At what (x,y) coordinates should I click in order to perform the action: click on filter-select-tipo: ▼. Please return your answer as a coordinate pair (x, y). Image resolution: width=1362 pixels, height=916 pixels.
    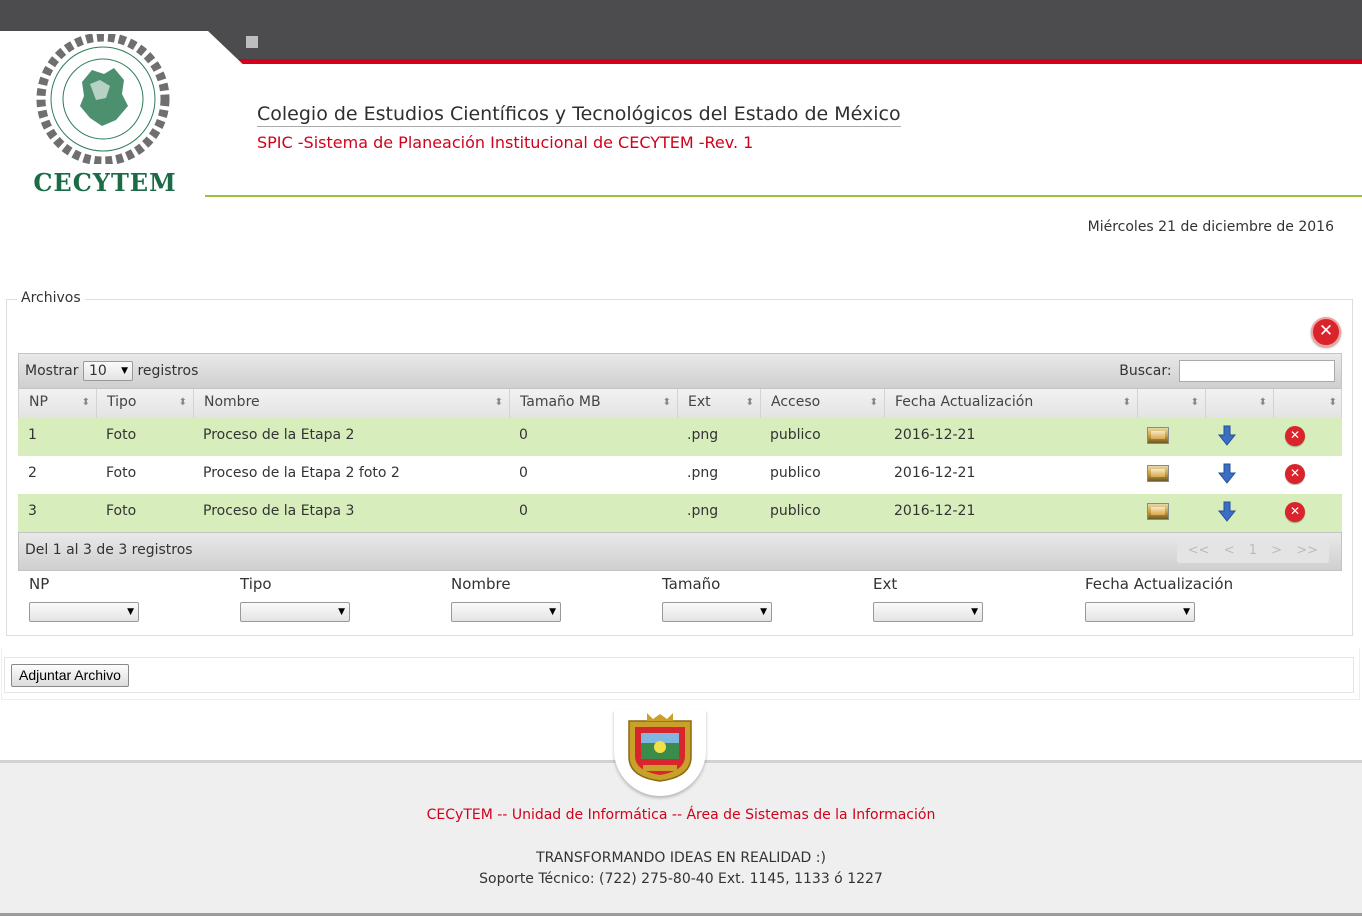
    Looking at the image, I should click on (295, 612).